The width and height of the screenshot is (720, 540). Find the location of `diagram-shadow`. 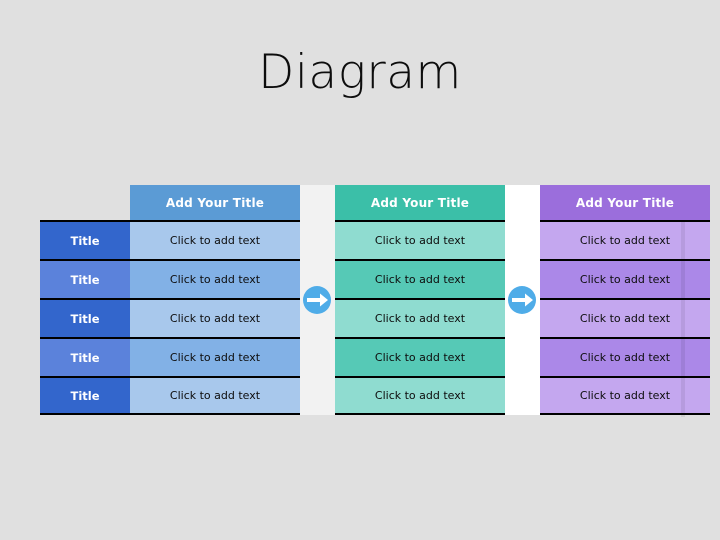

diagram-shadow is located at coordinates (683, 318).